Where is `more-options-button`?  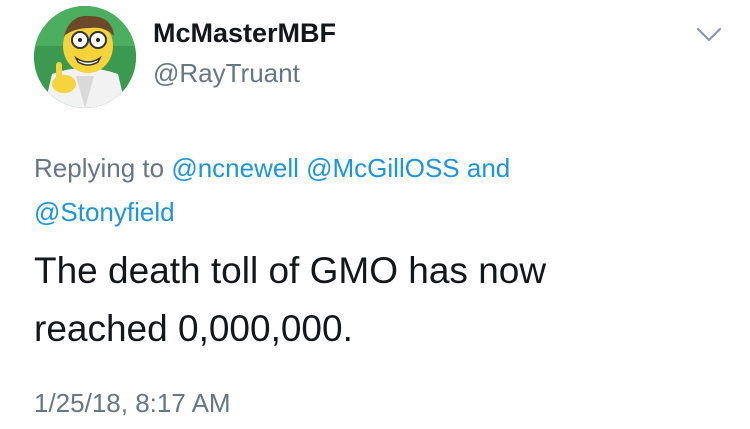 more-options-button is located at coordinates (709, 34).